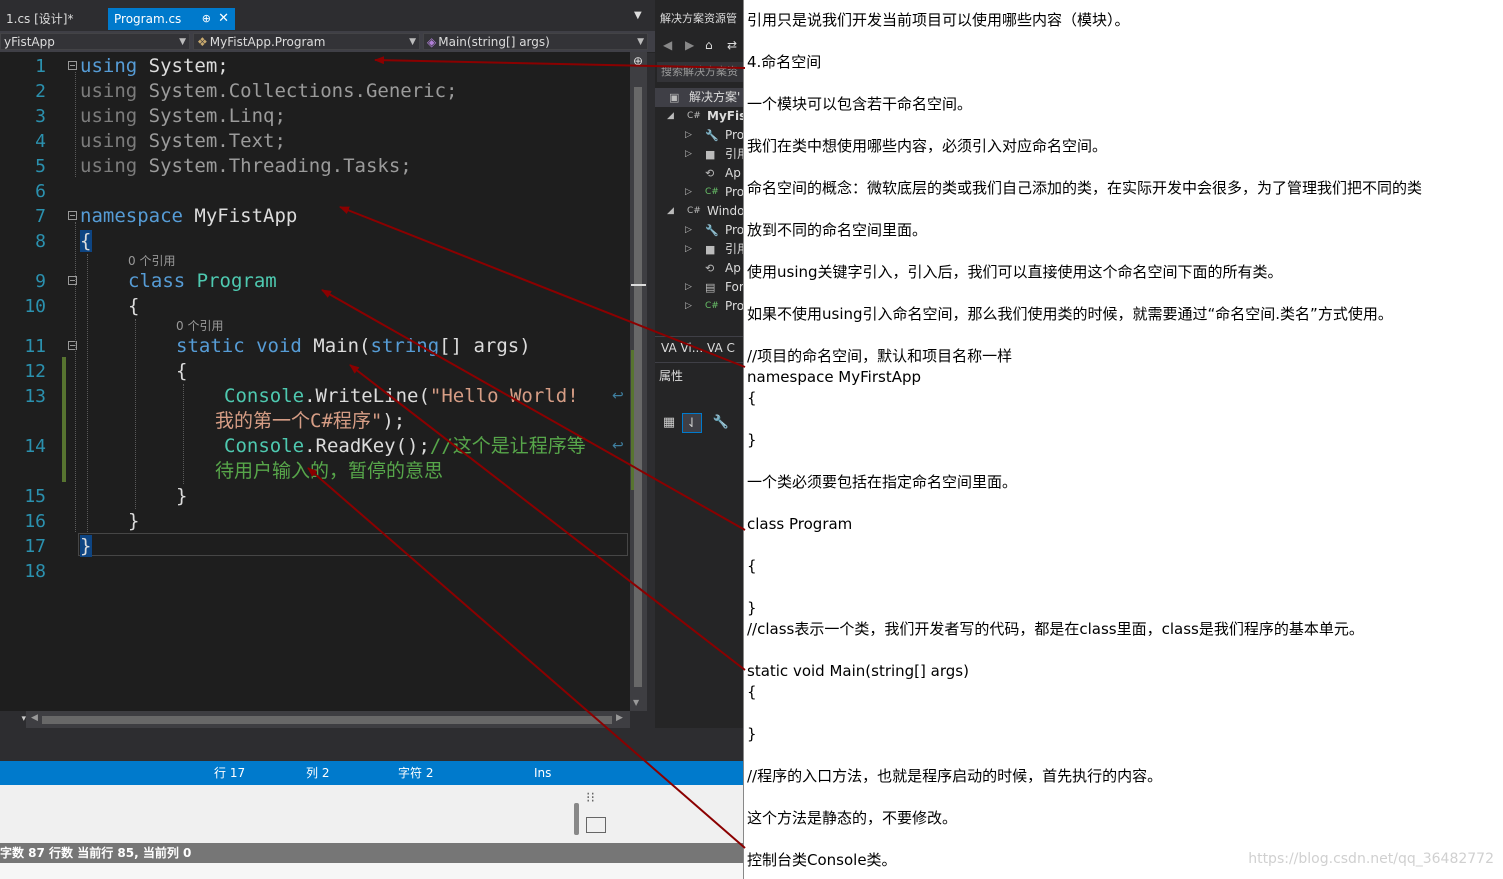 This screenshot has height=879, width=1503. What do you see at coordinates (834, 377) in the screenshot?
I see `article-line: namespace MyFirstApp` at bounding box center [834, 377].